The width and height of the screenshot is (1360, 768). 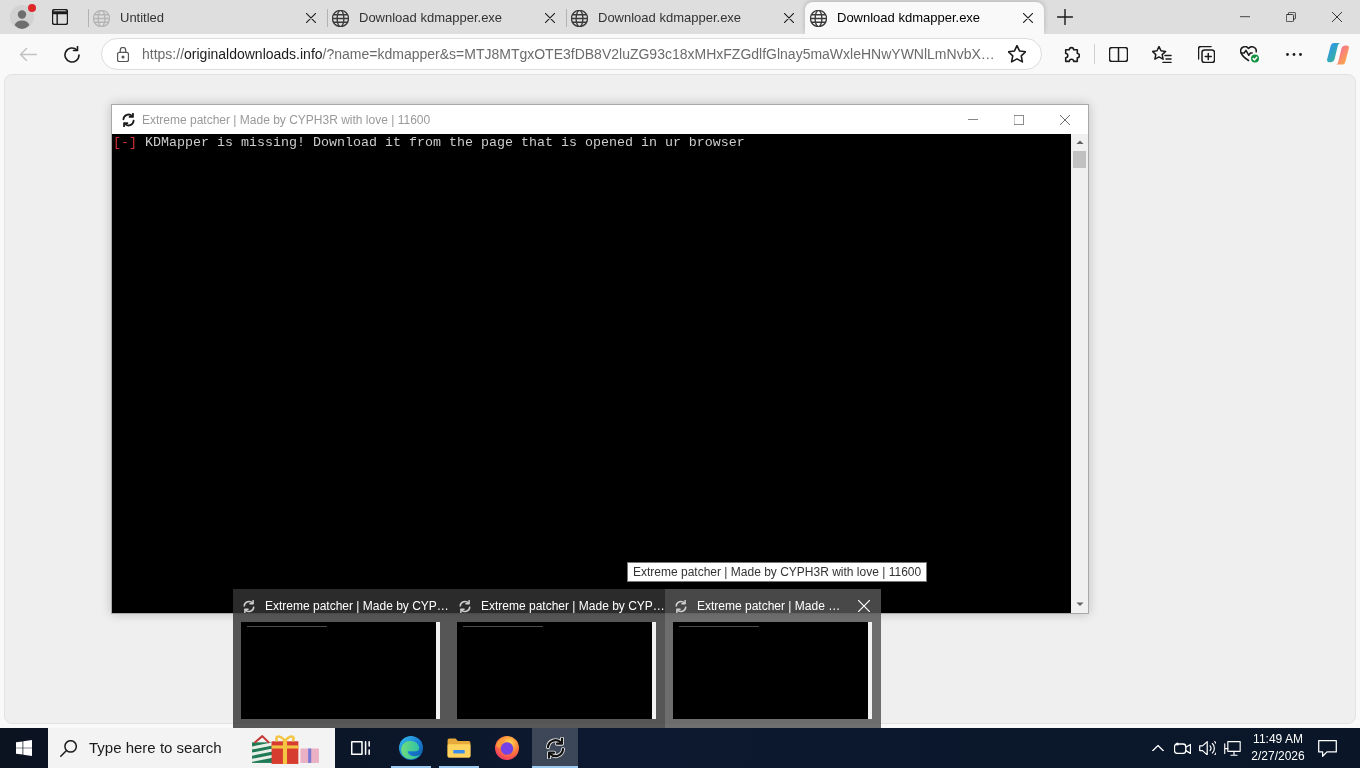 What do you see at coordinates (207, 18) in the screenshot?
I see `browser-tab: Untitled` at bounding box center [207, 18].